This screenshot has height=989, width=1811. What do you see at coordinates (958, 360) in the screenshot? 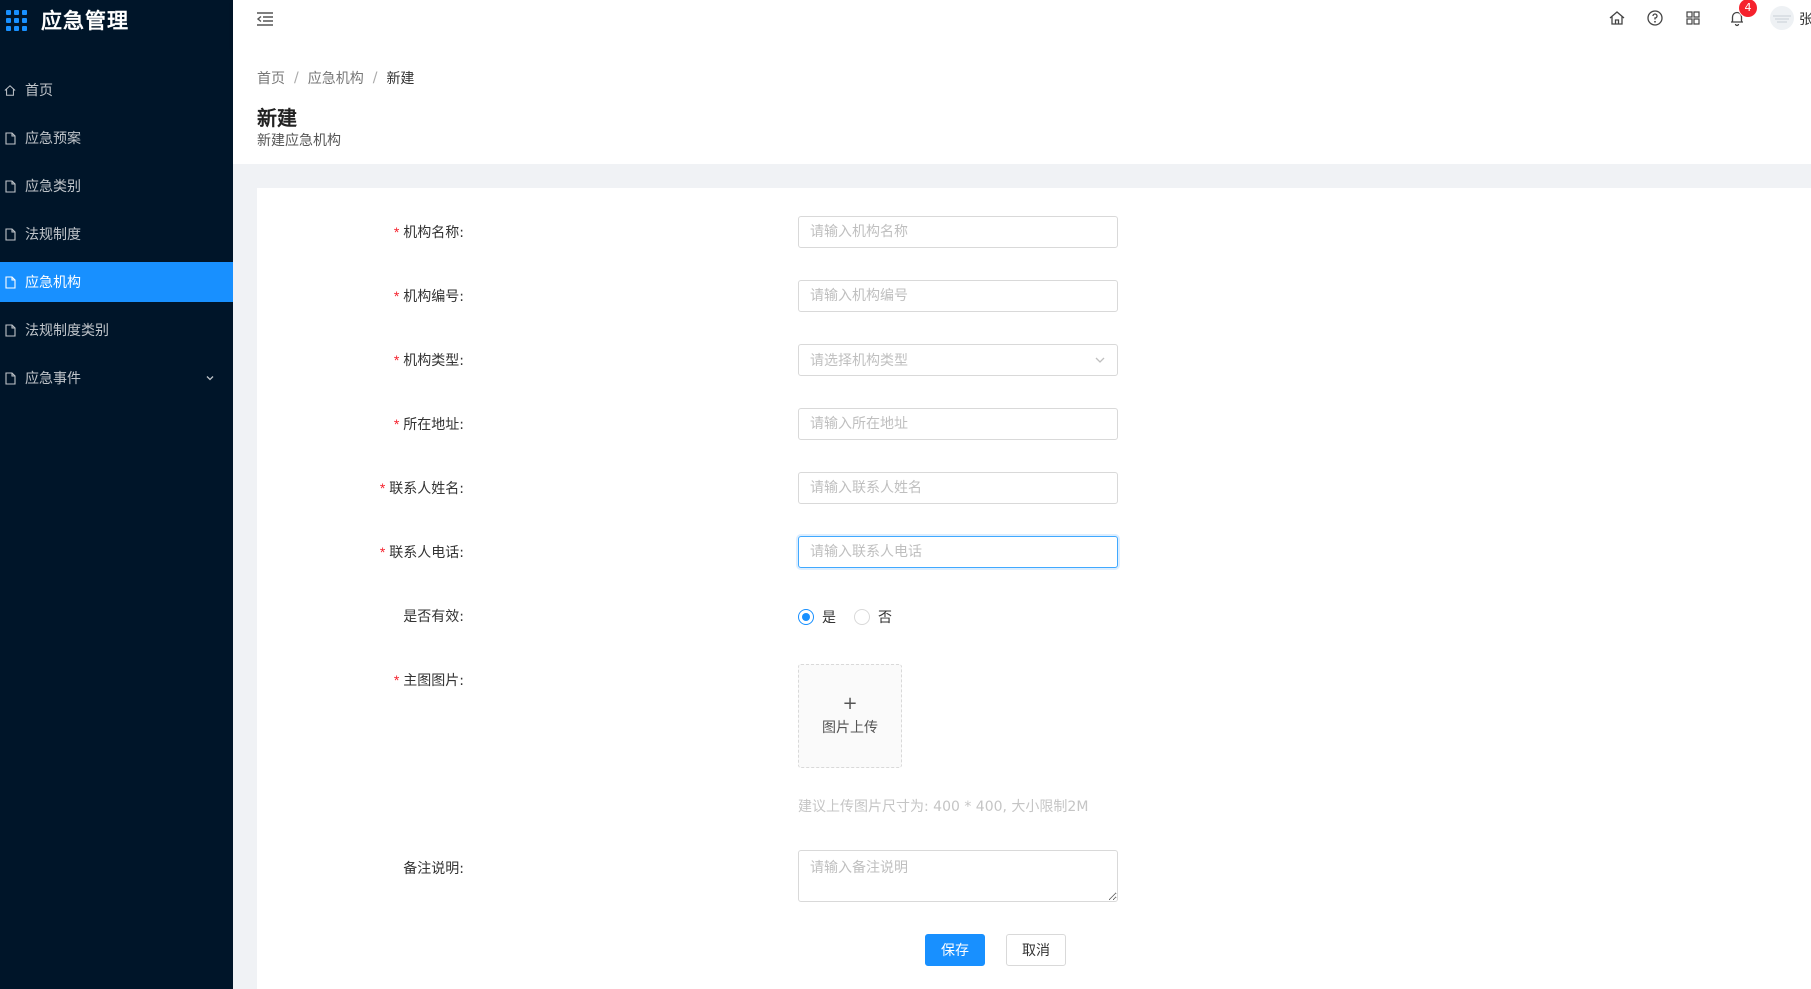
I see `org-type-select: 请选择机构类型` at bounding box center [958, 360].